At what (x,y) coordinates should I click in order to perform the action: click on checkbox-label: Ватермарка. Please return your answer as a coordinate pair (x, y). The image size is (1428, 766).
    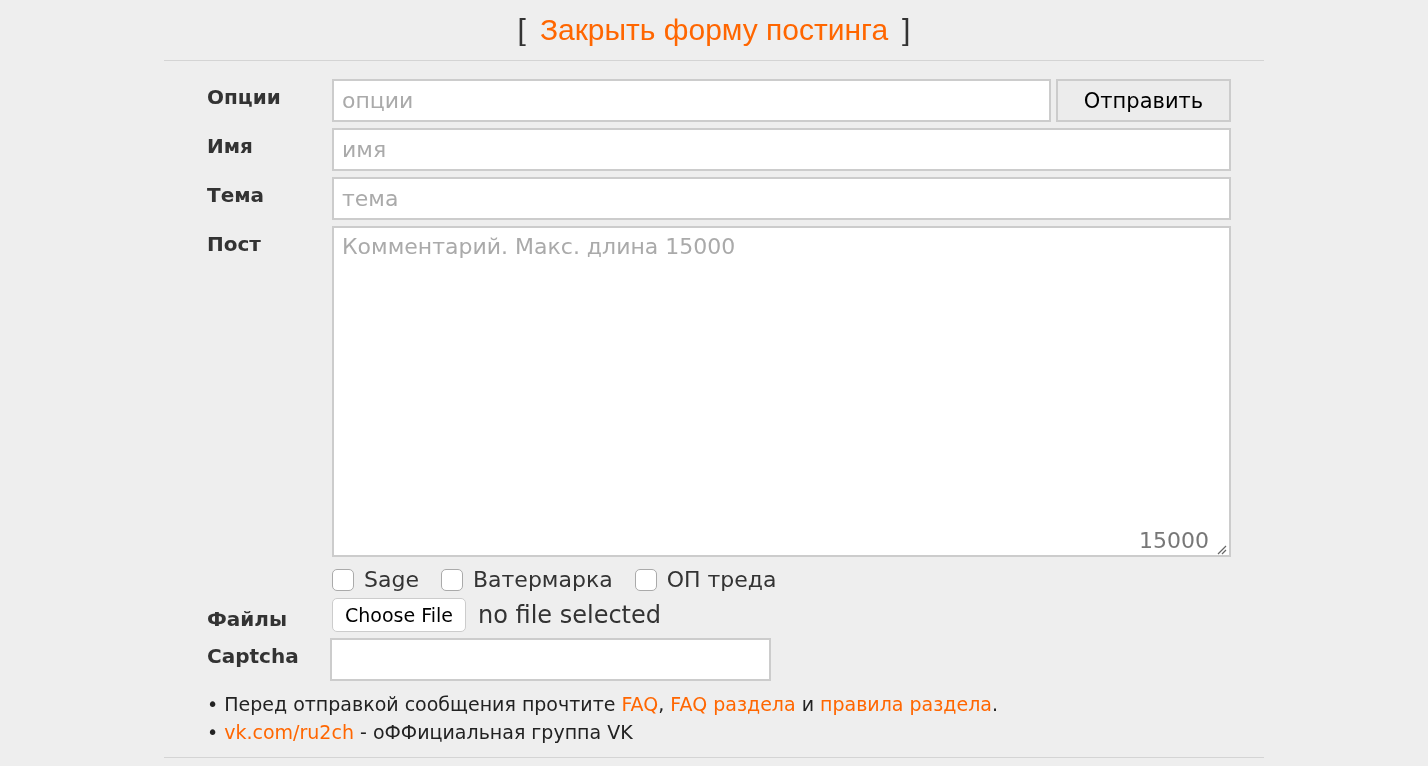
    Looking at the image, I should click on (542, 579).